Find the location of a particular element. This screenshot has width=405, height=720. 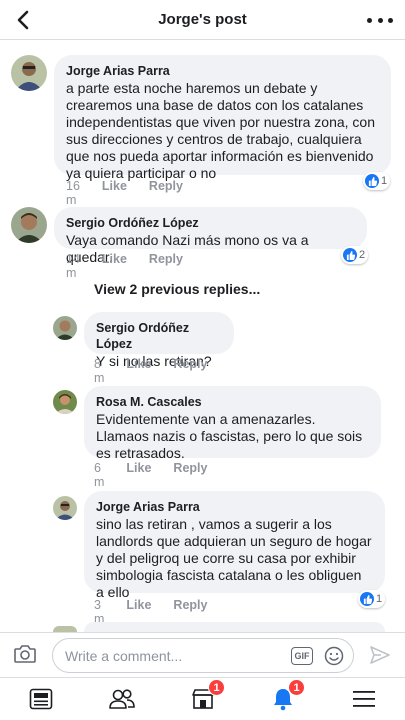

more-options-button is located at coordinates (380, 20).